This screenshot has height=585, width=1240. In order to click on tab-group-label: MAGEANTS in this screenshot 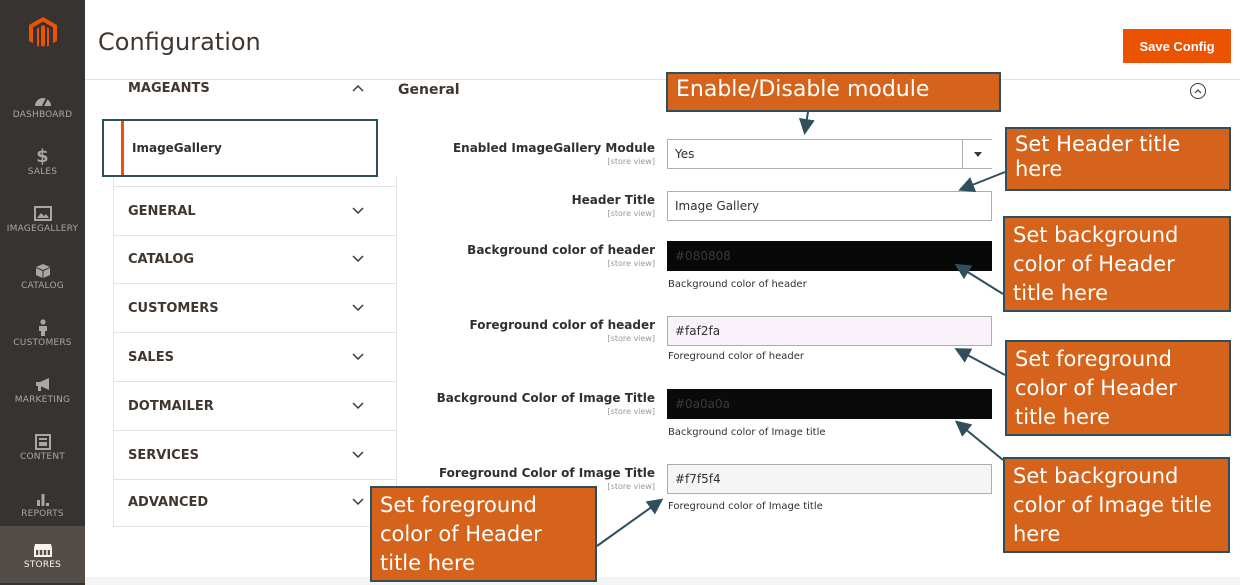, I will do `click(169, 88)`.